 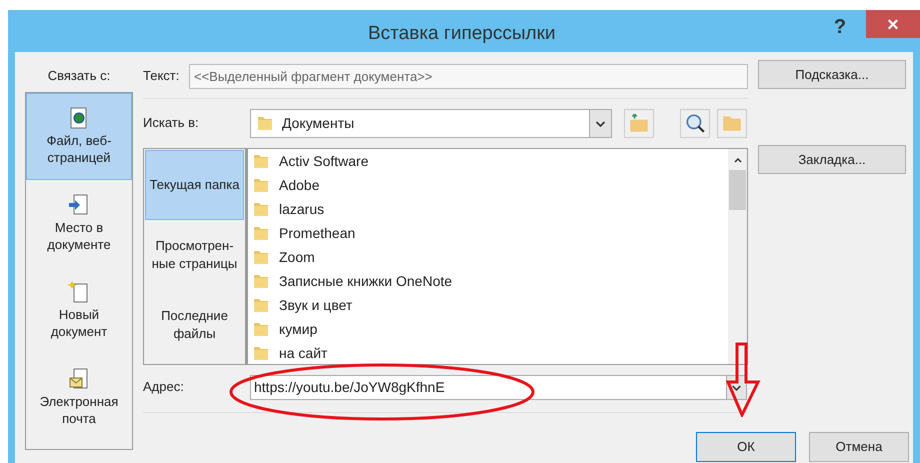 What do you see at coordinates (79, 223) in the screenshot?
I see `link-type-item: Место в документе` at bounding box center [79, 223].